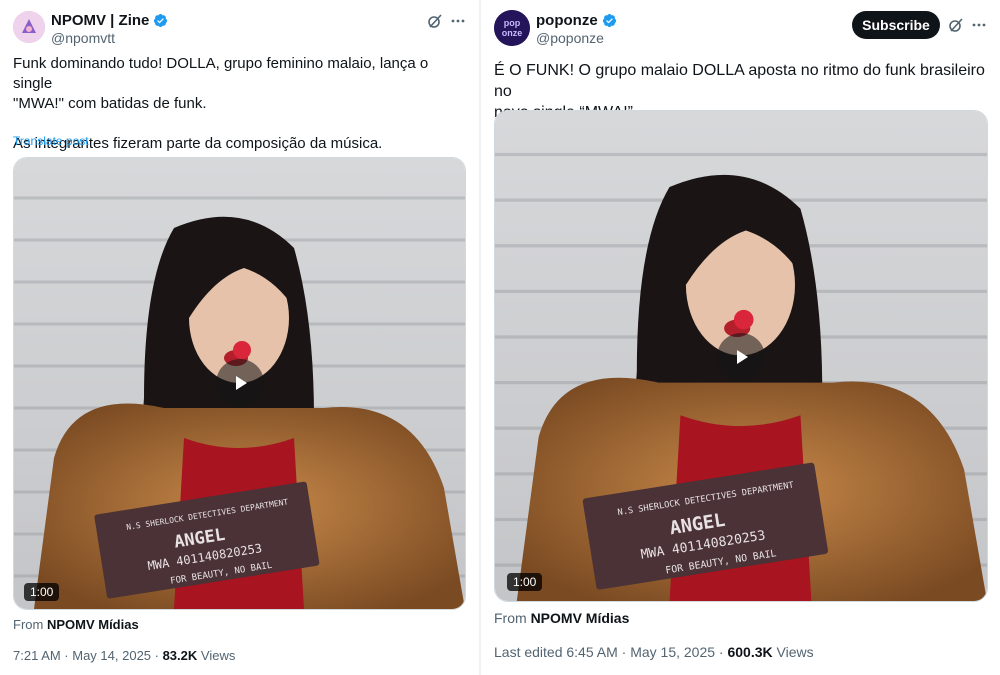 The height and width of the screenshot is (675, 1000). I want to click on tweet-meta: 7:21 AM · May 14, 2025 · 83.2K Views, so click(124, 655).